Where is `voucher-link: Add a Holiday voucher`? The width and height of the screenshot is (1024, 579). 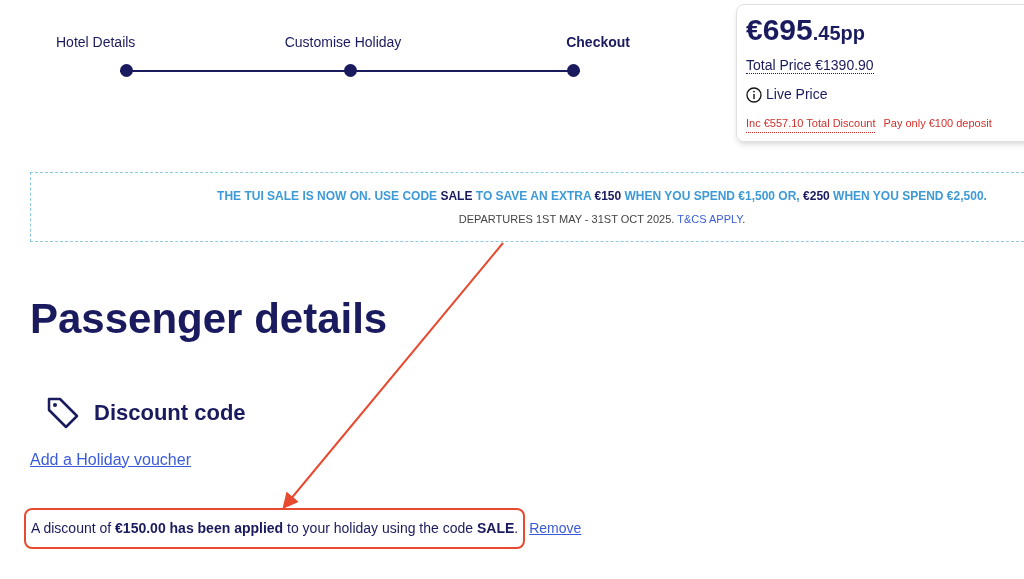 voucher-link: Add a Holiday voucher is located at coordinates (110, 459).